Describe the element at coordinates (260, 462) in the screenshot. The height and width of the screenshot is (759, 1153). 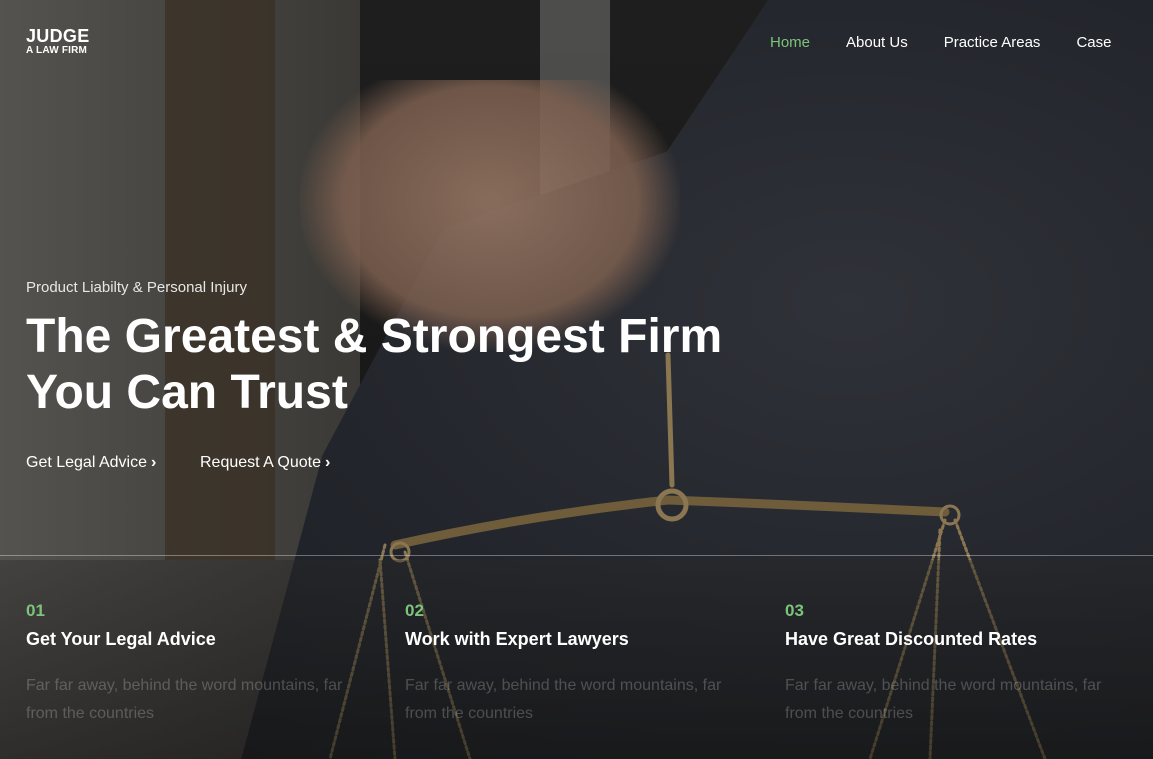
I see `cta-label: Request A Quote` at that location.